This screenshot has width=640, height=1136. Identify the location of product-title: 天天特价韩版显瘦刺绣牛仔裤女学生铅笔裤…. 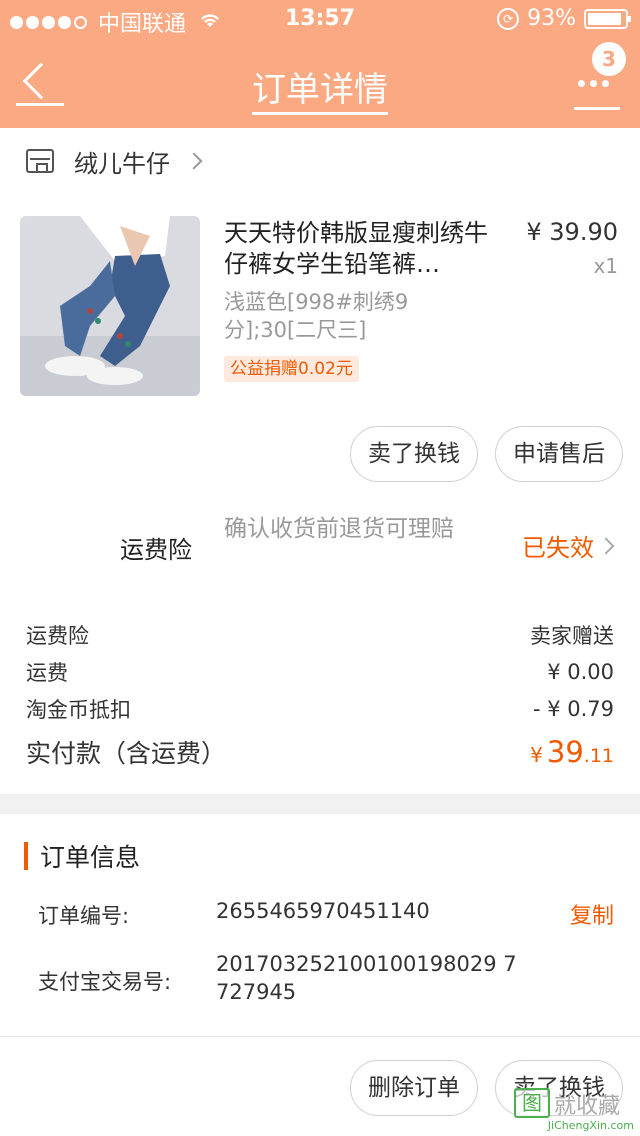
(359, 249).